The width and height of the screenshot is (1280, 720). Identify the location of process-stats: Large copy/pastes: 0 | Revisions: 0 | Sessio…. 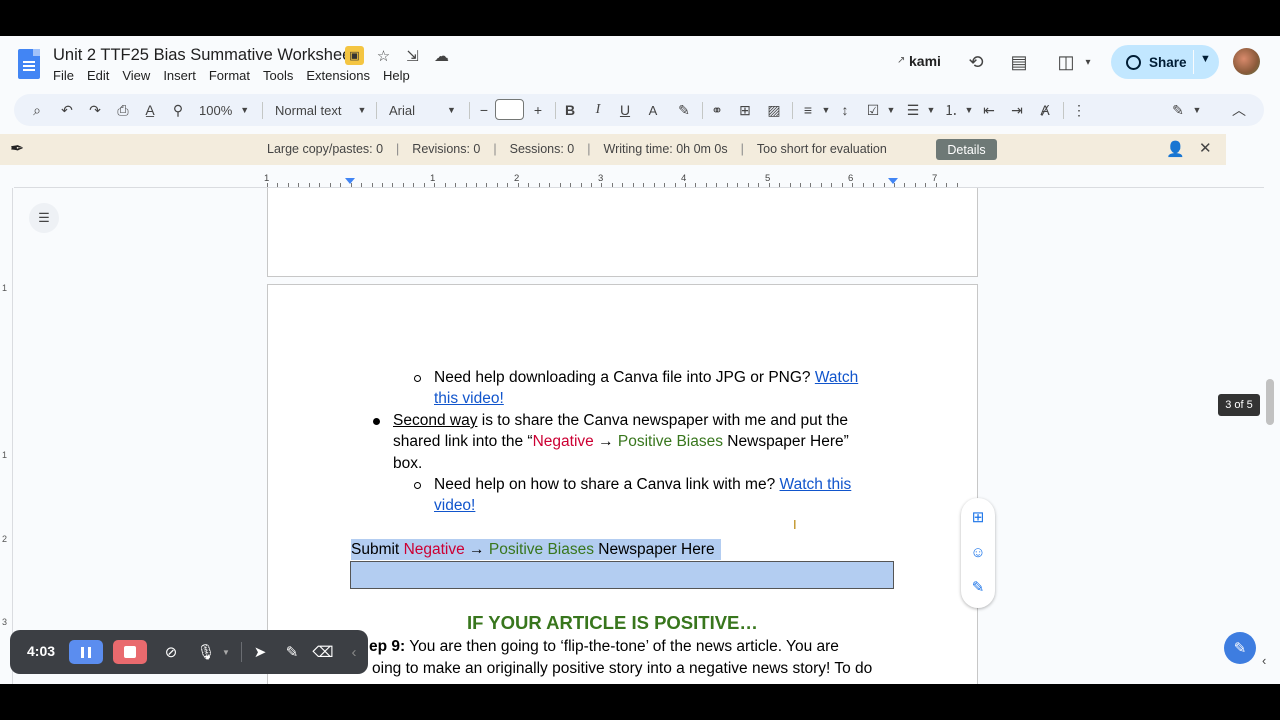
(577, 149).